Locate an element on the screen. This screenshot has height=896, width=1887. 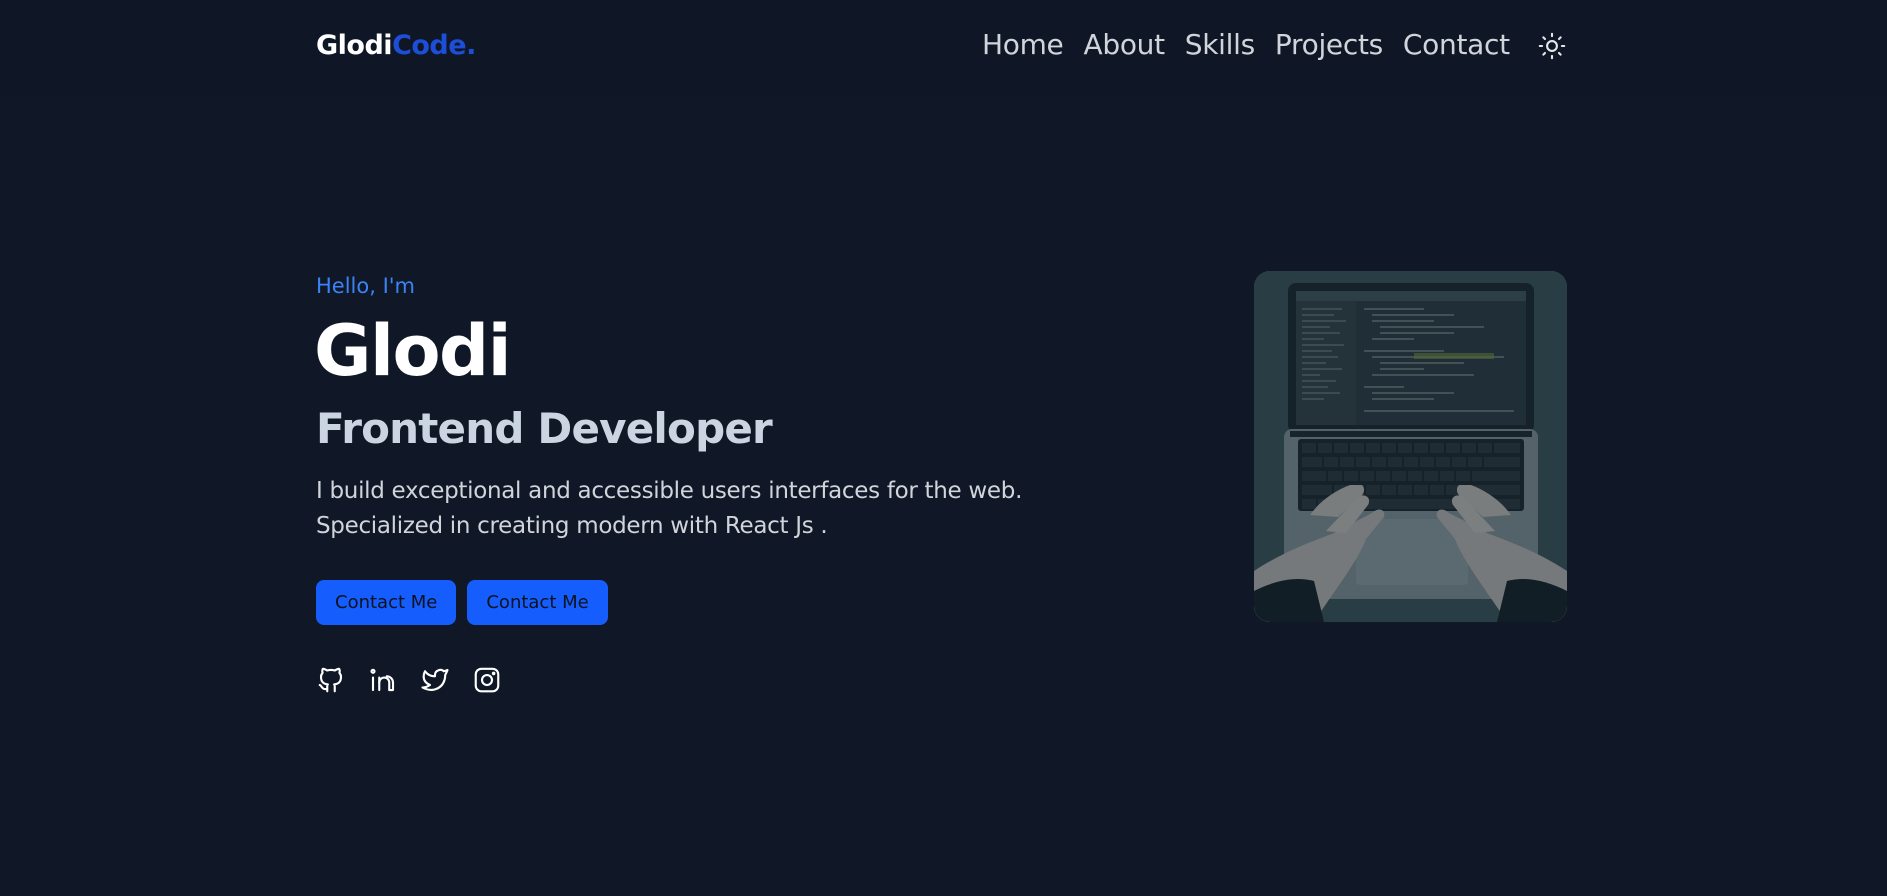
nav-skills: Skills is located at coordinates (1220, 44).